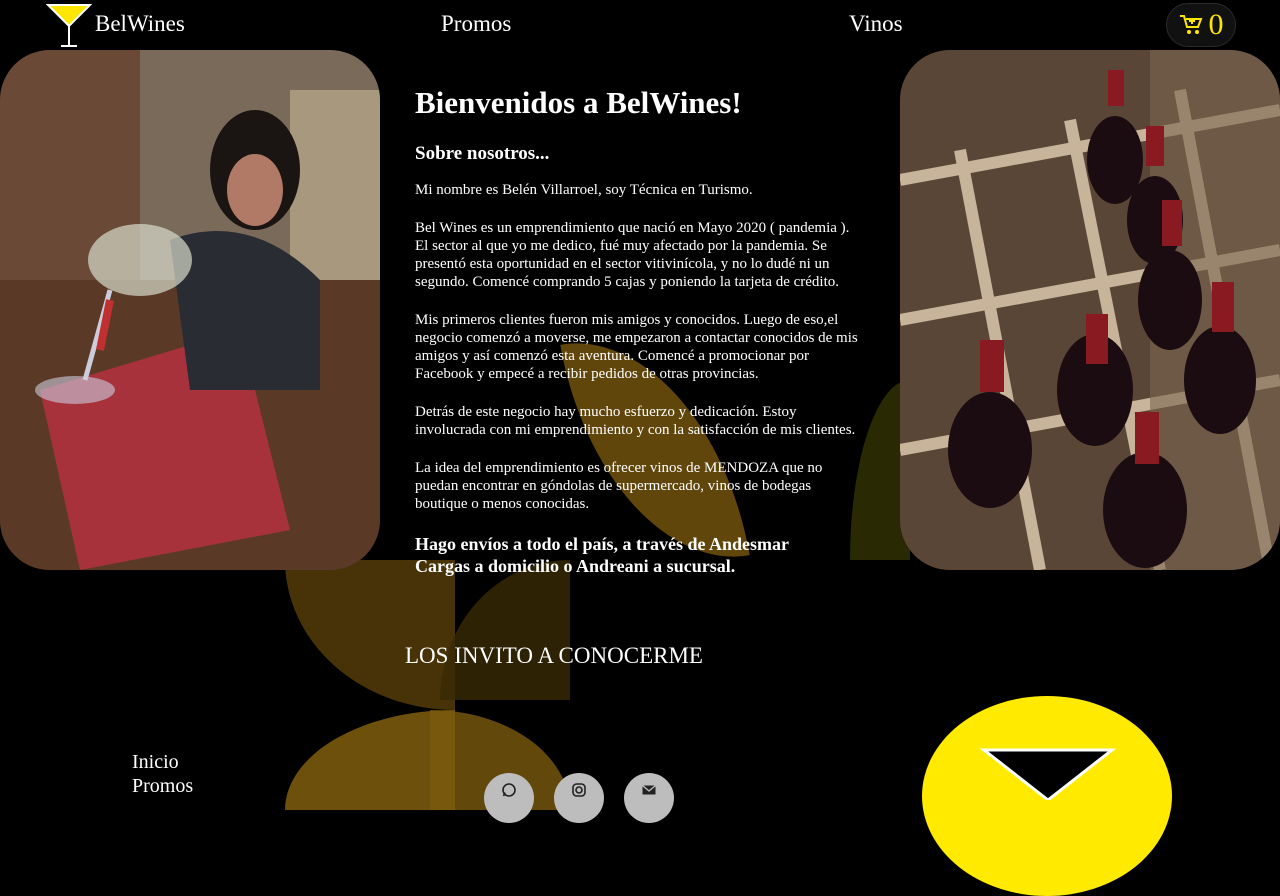 This screenshot has width=1280, height=896. Describe the element at coordinates (579, 798) in the screenshot. I see `instagram-button` at that location.